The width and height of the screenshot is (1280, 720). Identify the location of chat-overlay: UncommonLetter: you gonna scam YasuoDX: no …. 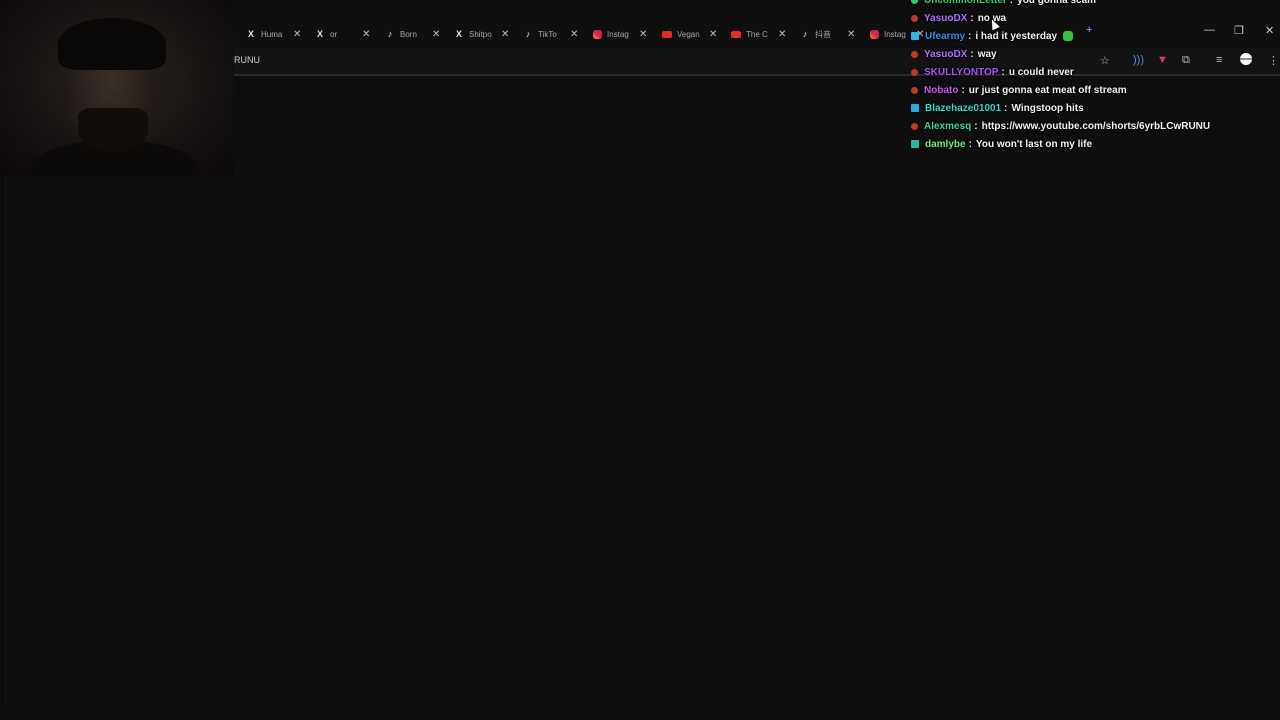
(1094, 76).